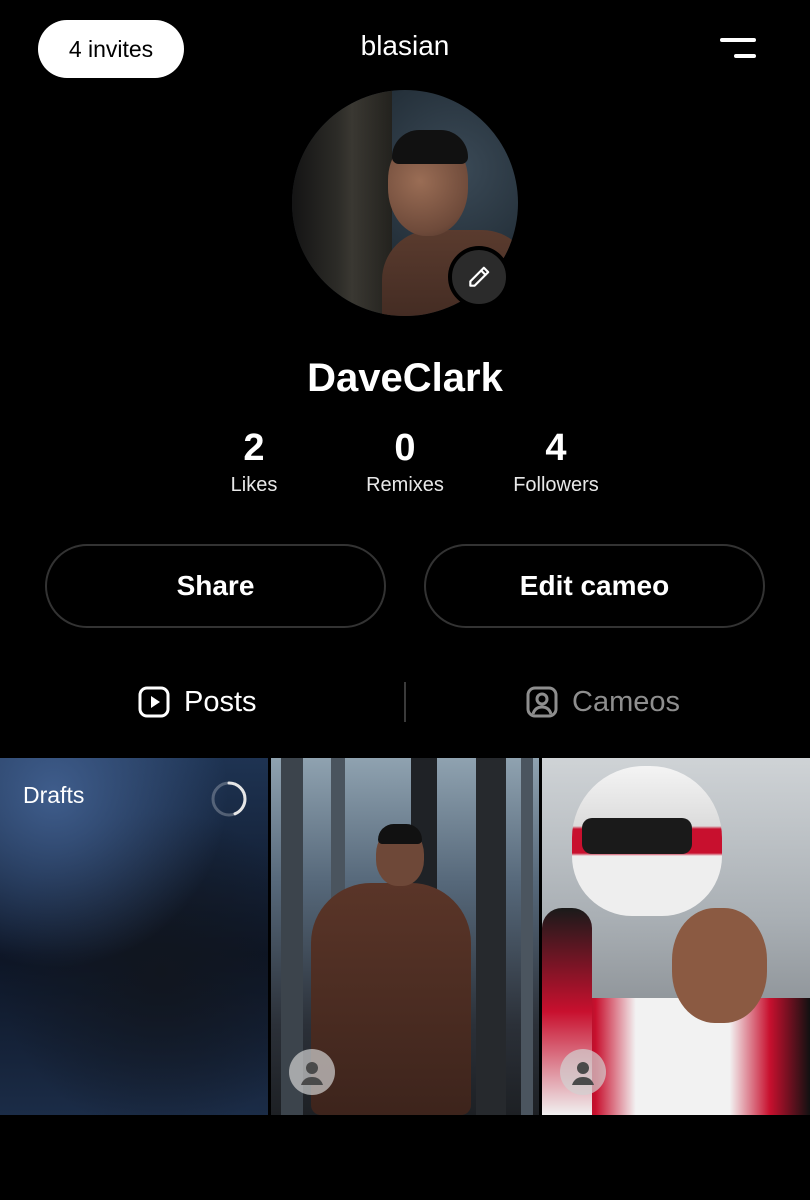 The image size is (810, 1200). I want to click on pencil-icon, so click(479, 276).